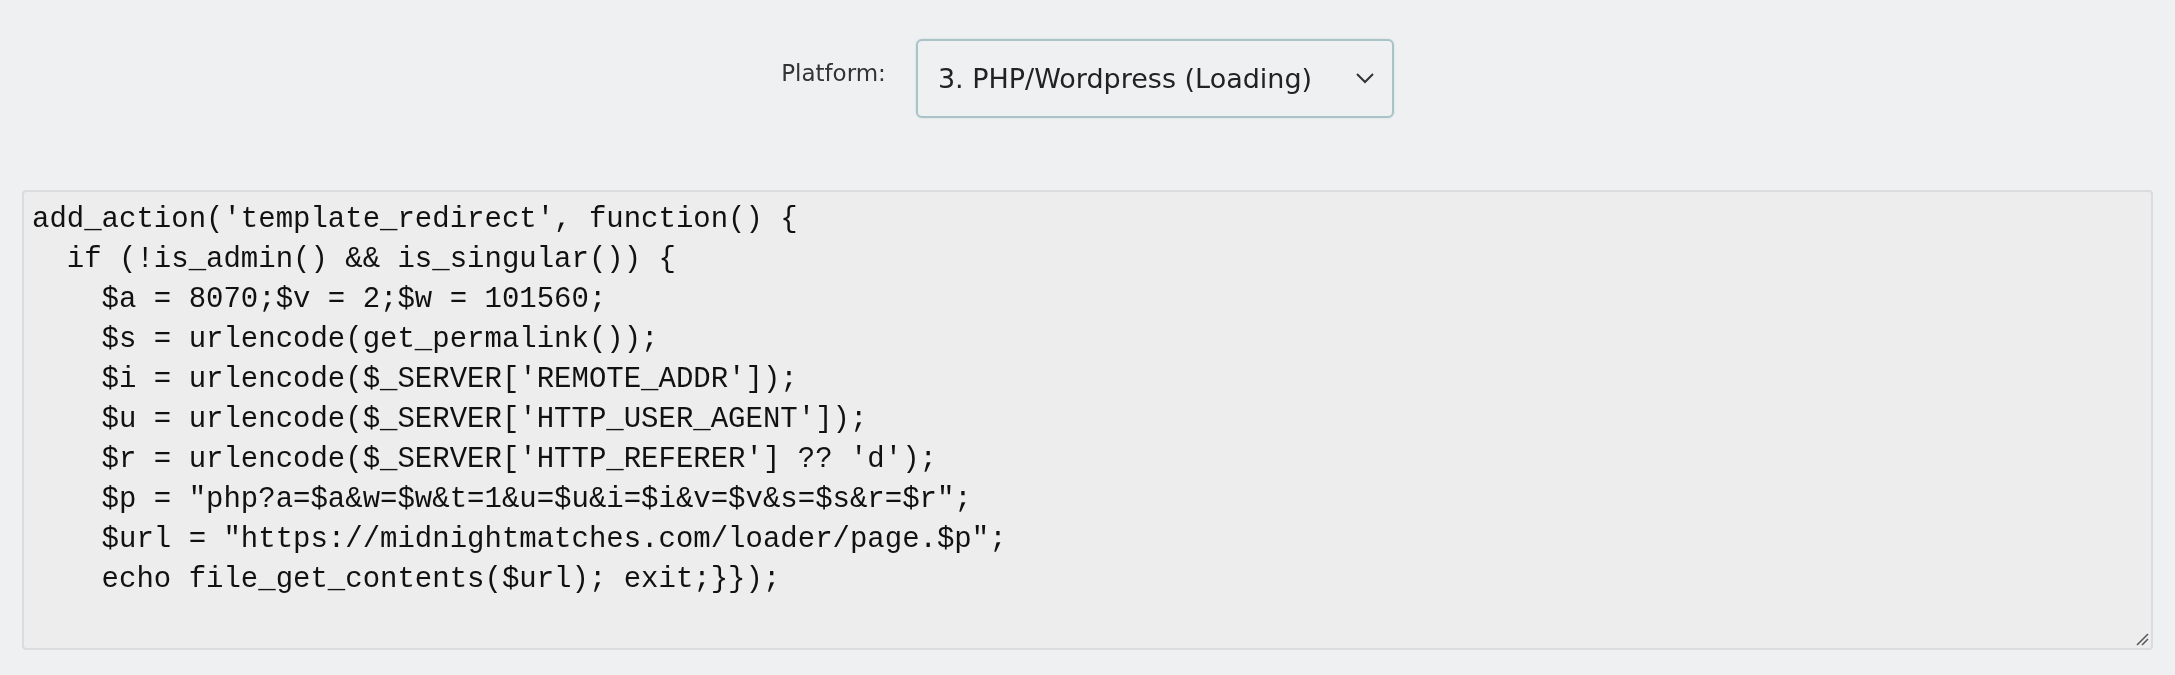  What do you see at coordinates (484, 420) in the screenshot?
I see `code-line: $u = urlencode($_SERVER['HTTP_USER_AGENT']);` at bounding box center [484, 420].